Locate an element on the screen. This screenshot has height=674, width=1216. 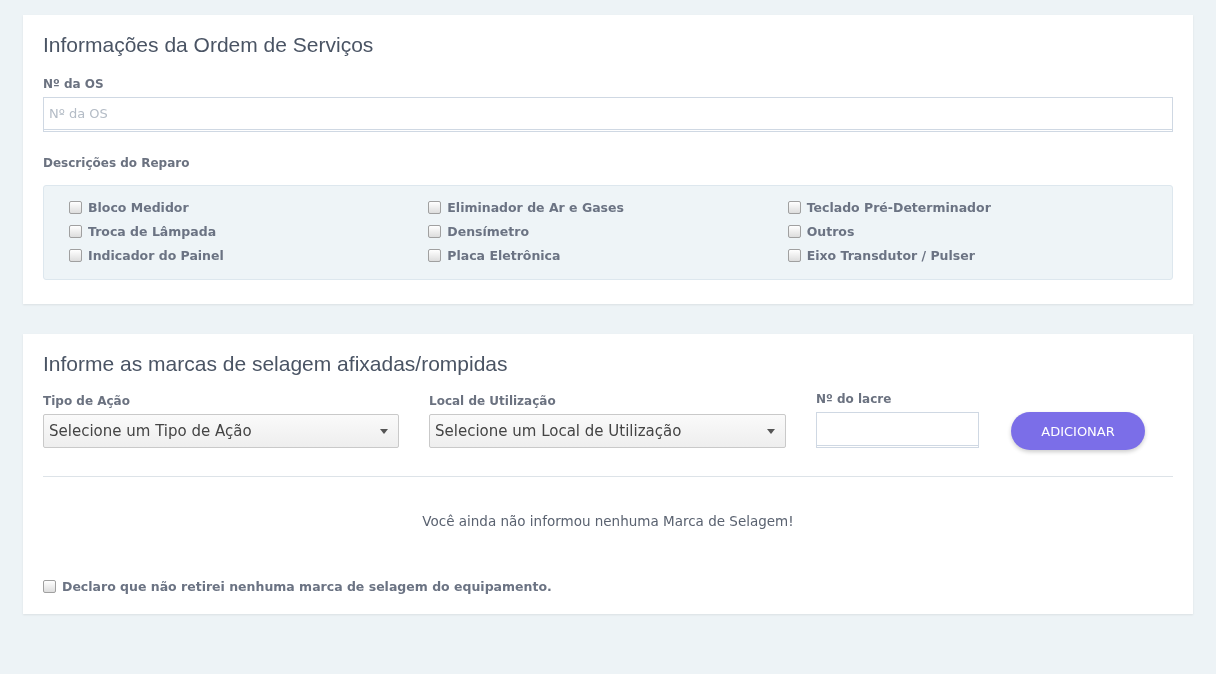
checkbox-label: Bloco Medidor is located at coordinates (138, 207).